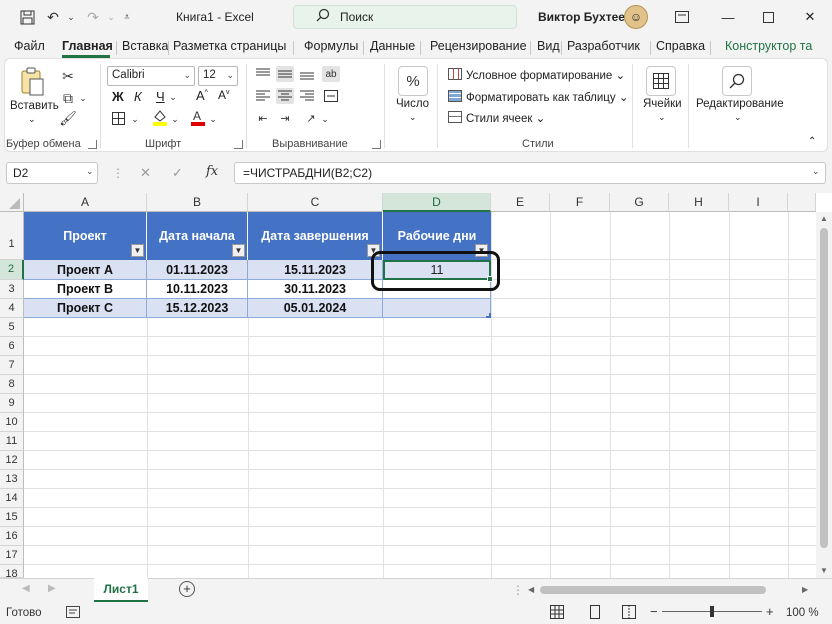  Describe the element at coordinates (812, 141) in the screenshot. I see `collapse-ribbon-icon: ⌃` at that location.